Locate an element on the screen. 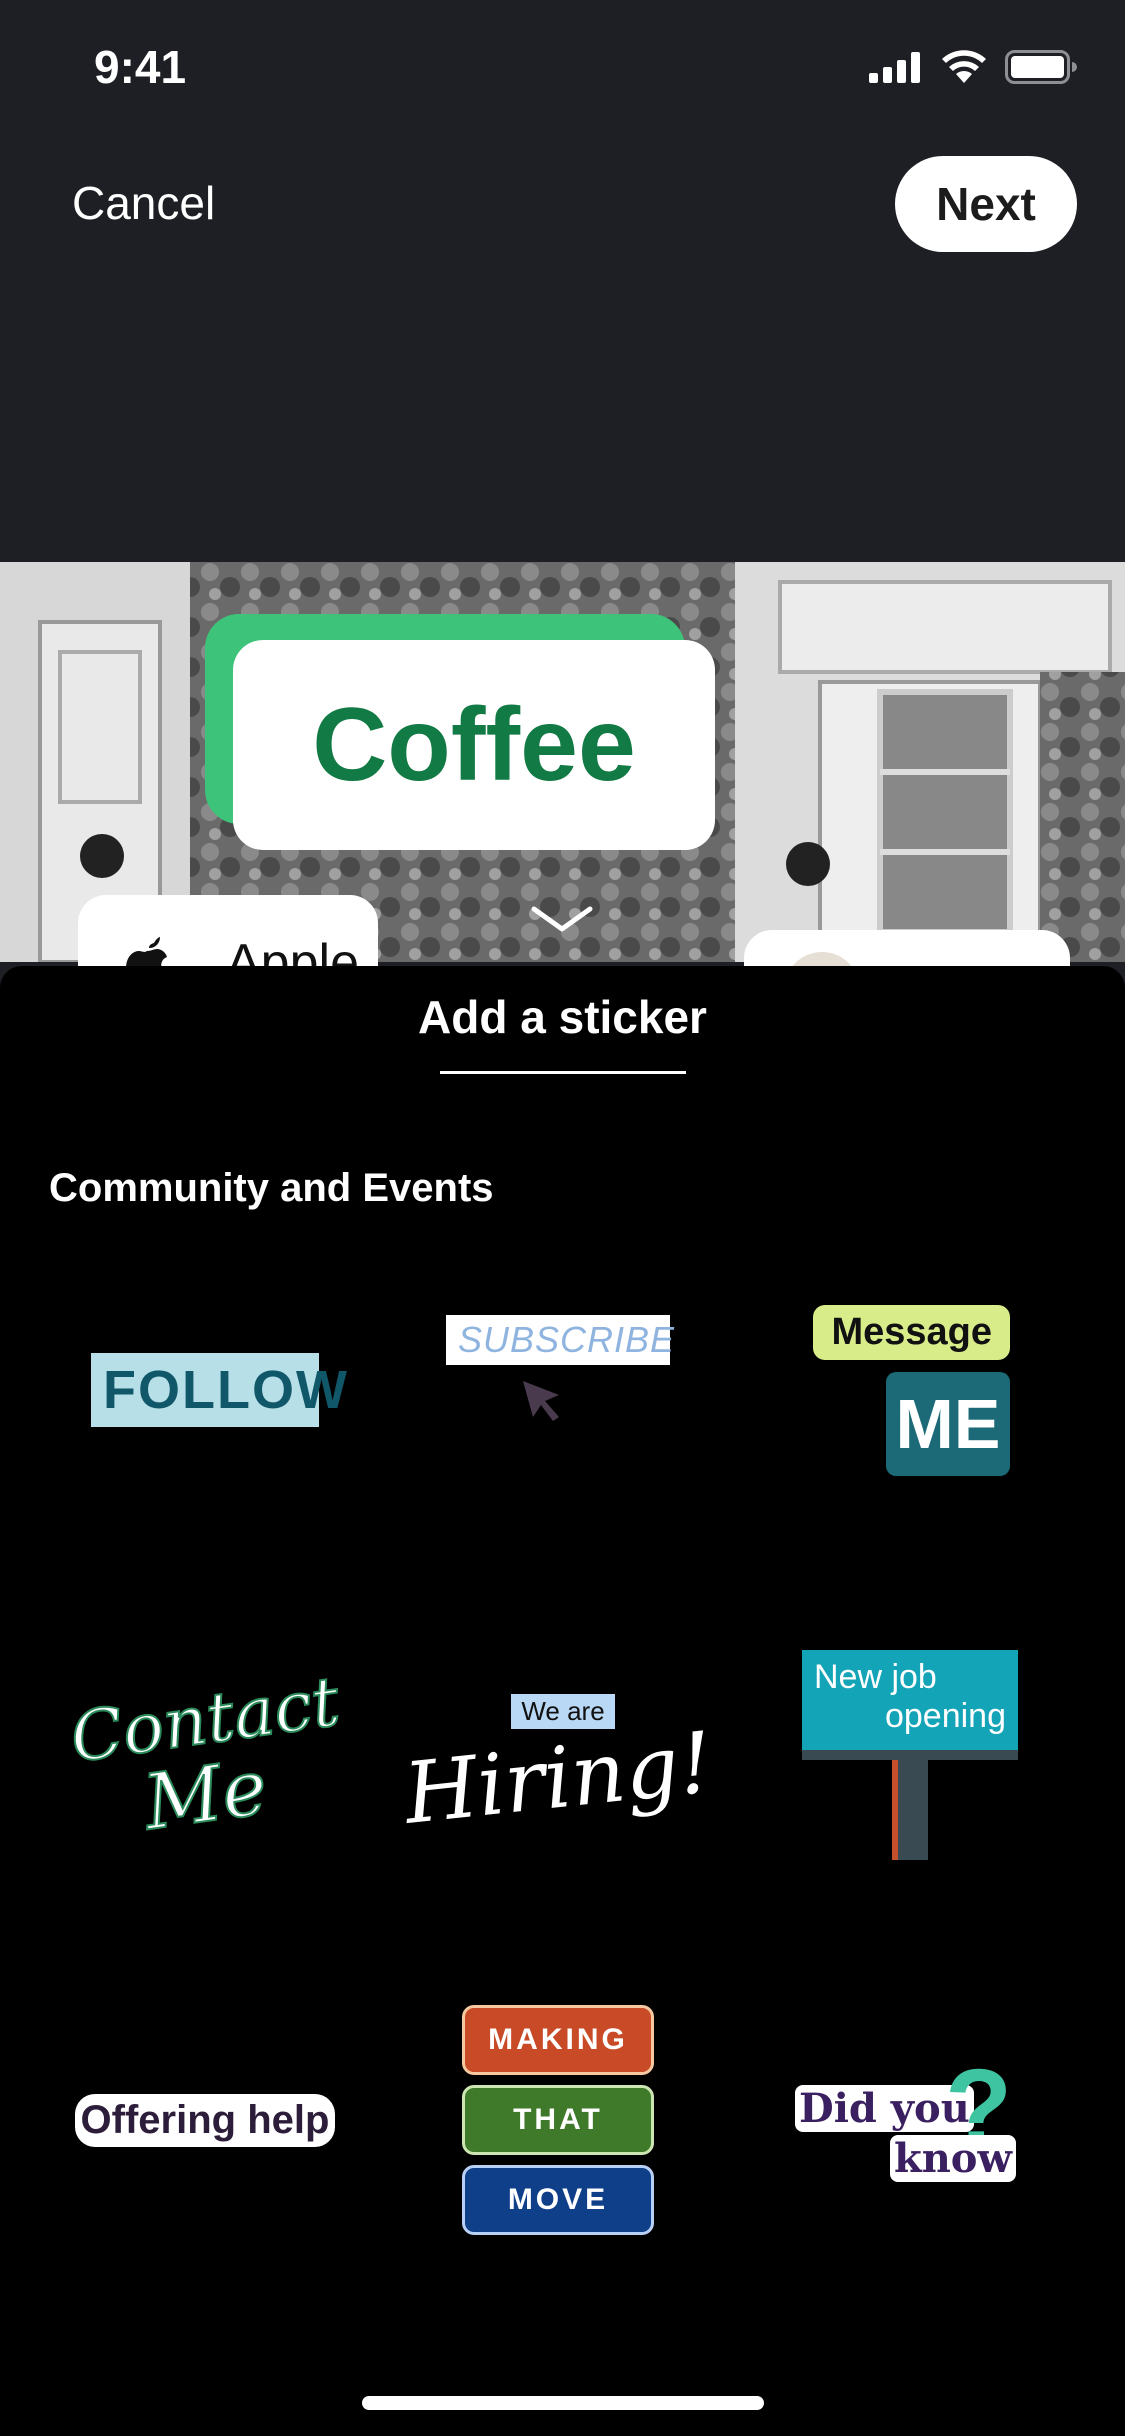 The height and width of the screenshot is (2436, 1125). billboard: New job opening is located at coordinates (910, 1705).